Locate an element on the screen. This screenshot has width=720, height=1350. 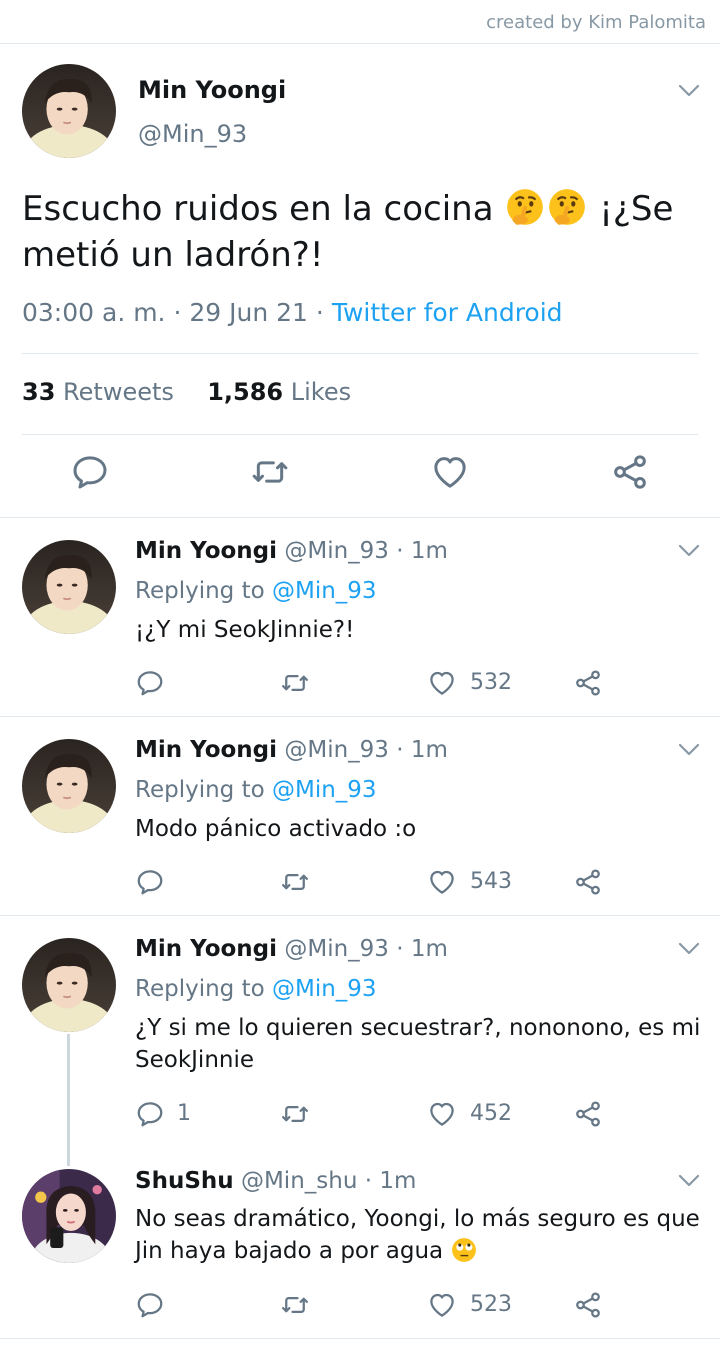
likes-count: 1,586 is located at coordinates (245, 392).